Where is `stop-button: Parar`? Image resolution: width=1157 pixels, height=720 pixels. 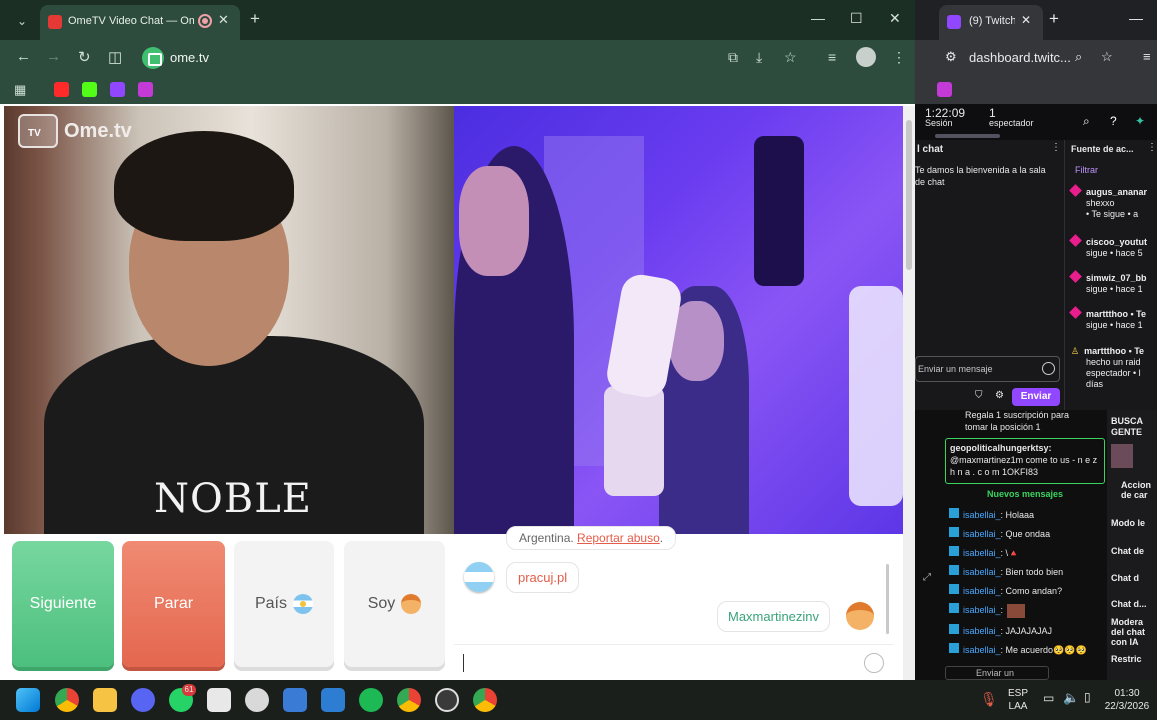
stop-button: Parar is located at coordinates (173, 604).